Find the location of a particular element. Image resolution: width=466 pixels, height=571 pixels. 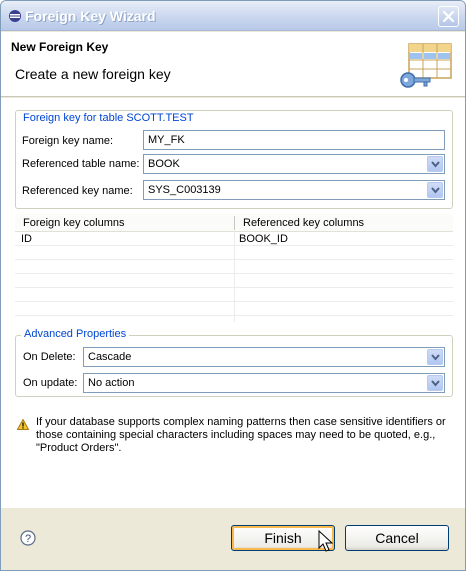

cell-fk-column: ID is located at coordinates (26, 239).